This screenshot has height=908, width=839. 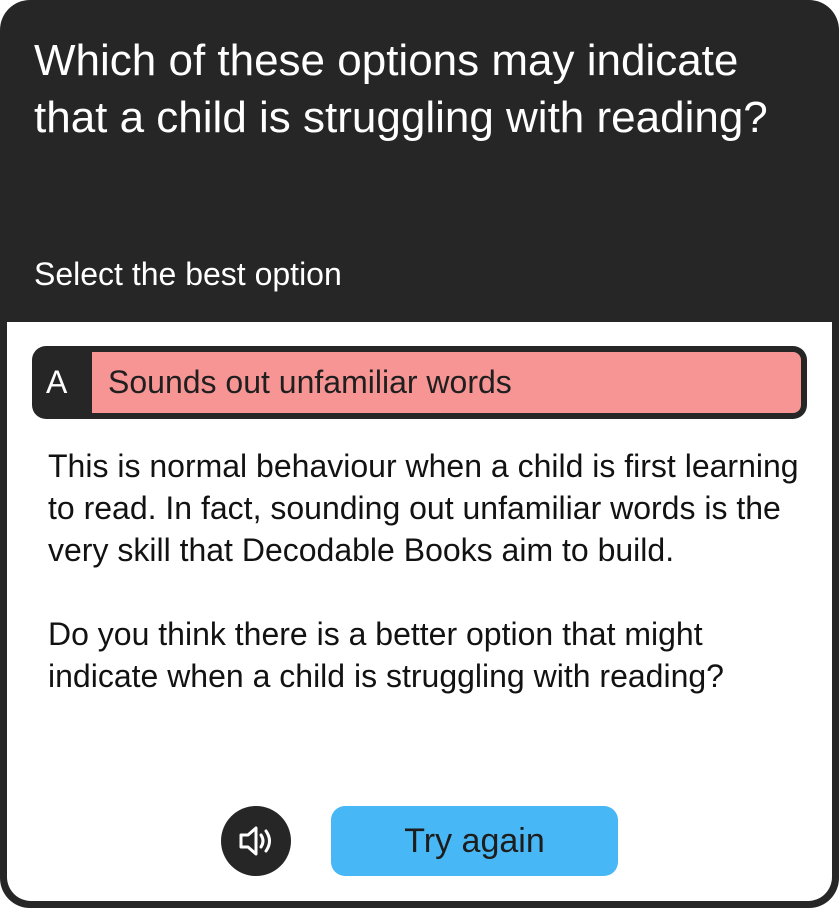 I want to click on speaker-icon, so click(x=255, y=841).